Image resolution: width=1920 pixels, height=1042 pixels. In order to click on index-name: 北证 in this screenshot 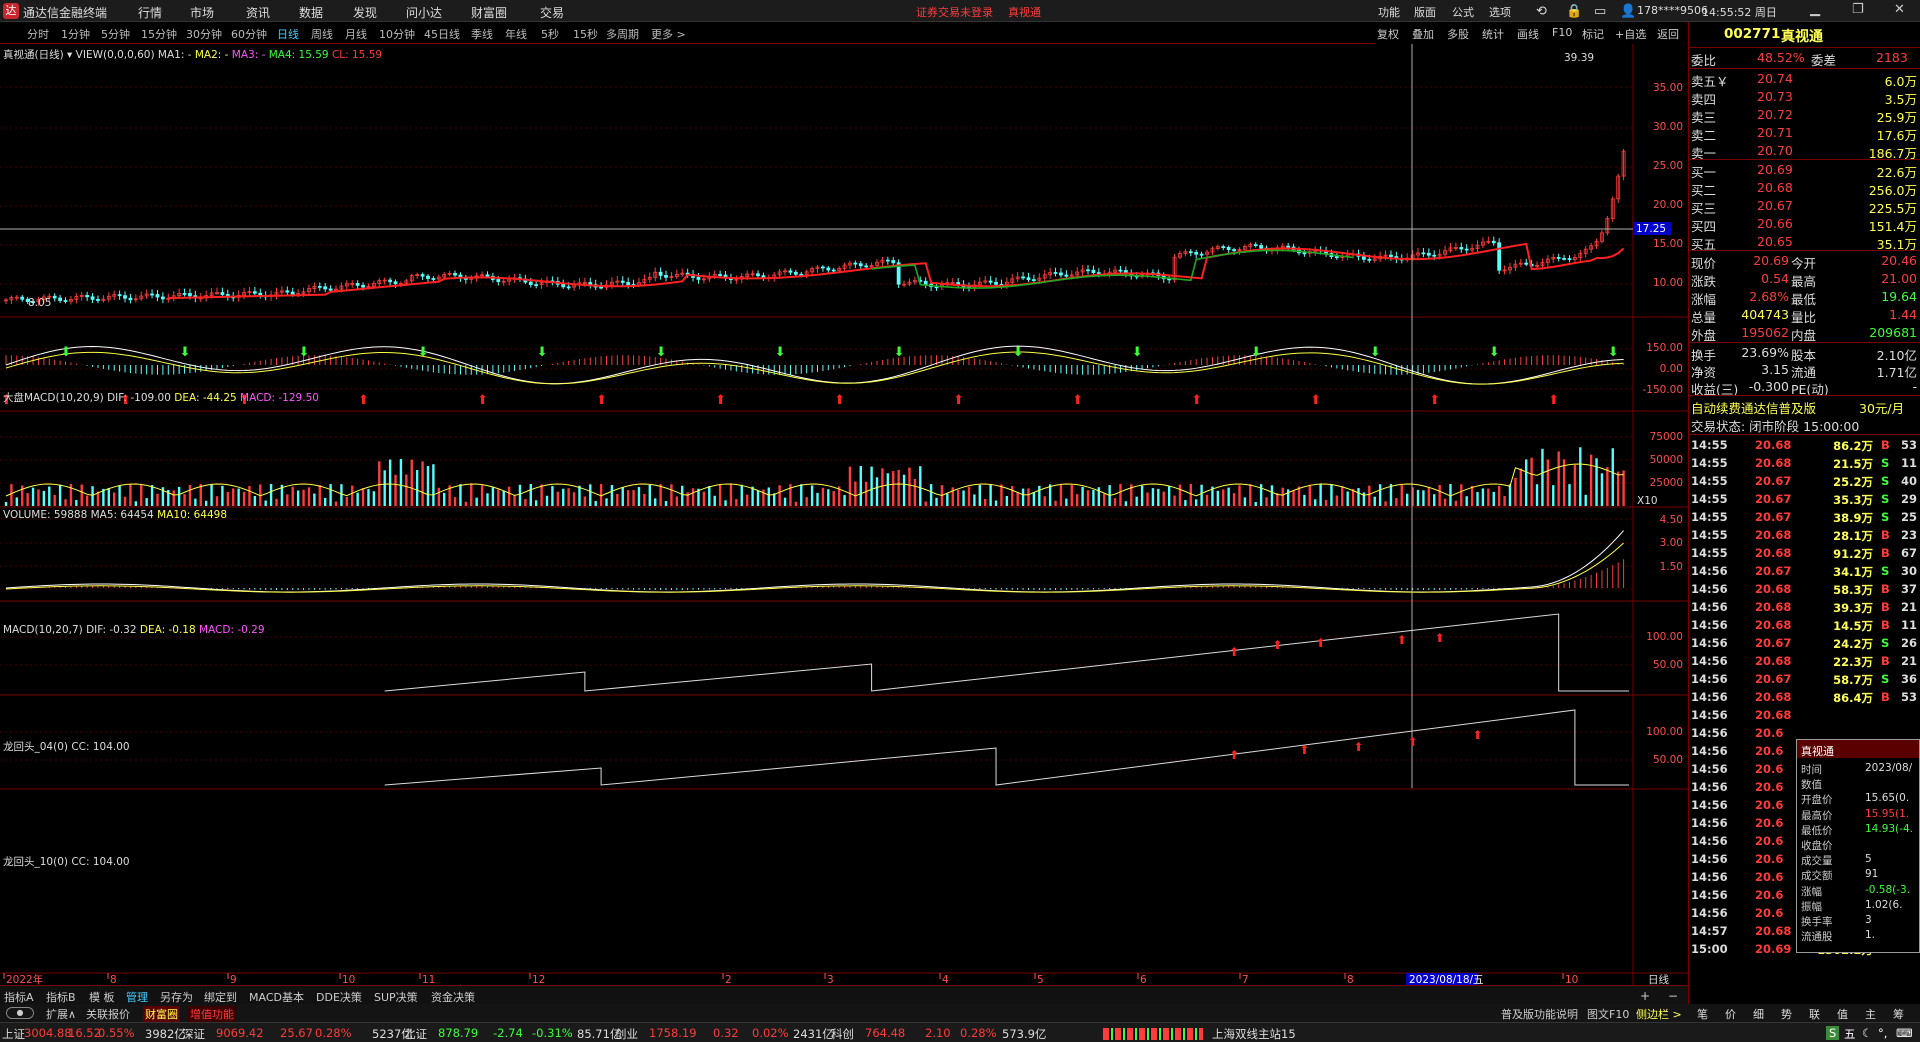, I will do `click(415, 1034)`.